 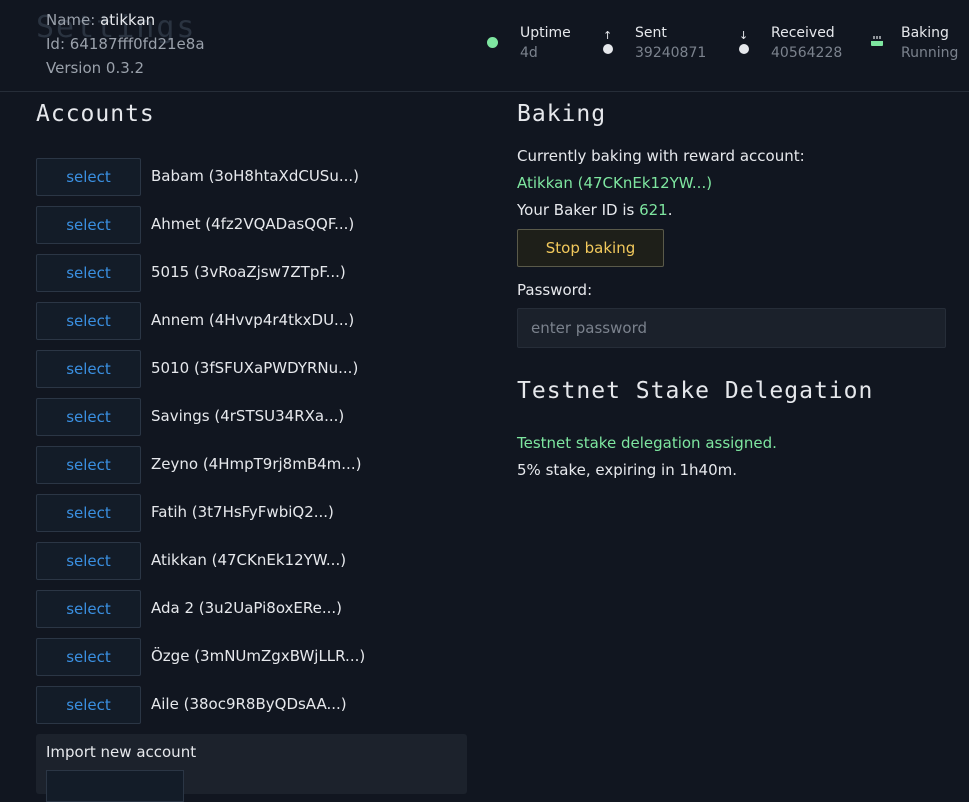 I want to click on baker-id-value: 621, so click(x=653, y=210).